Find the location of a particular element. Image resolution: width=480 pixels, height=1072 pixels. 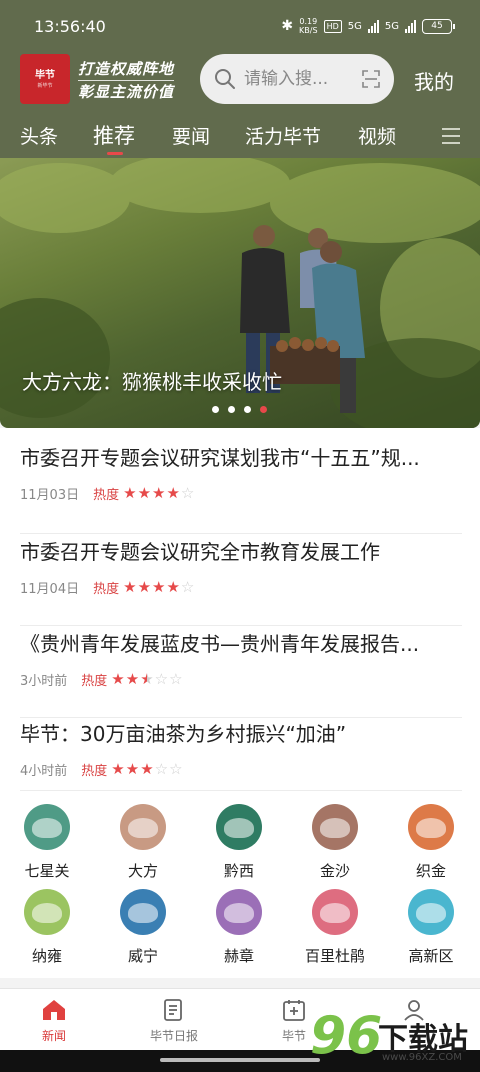

logo-subtitle: 新毕节 is located at coordinates (45, 85).